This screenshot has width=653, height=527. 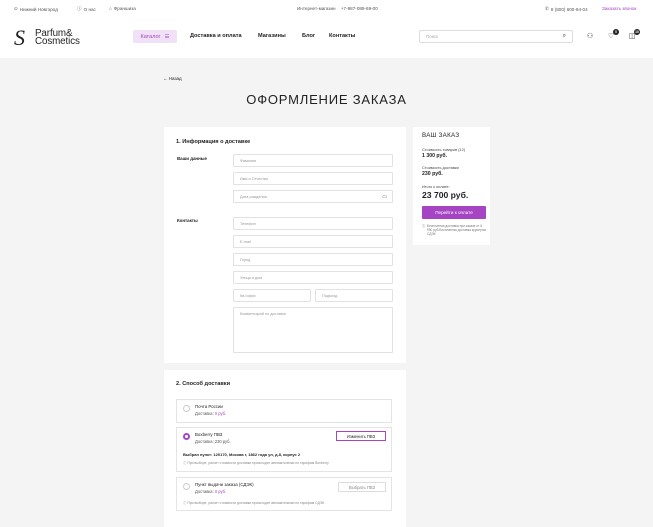 I want to click on email-placeholder: E-mail, so click(x=245, y=242).